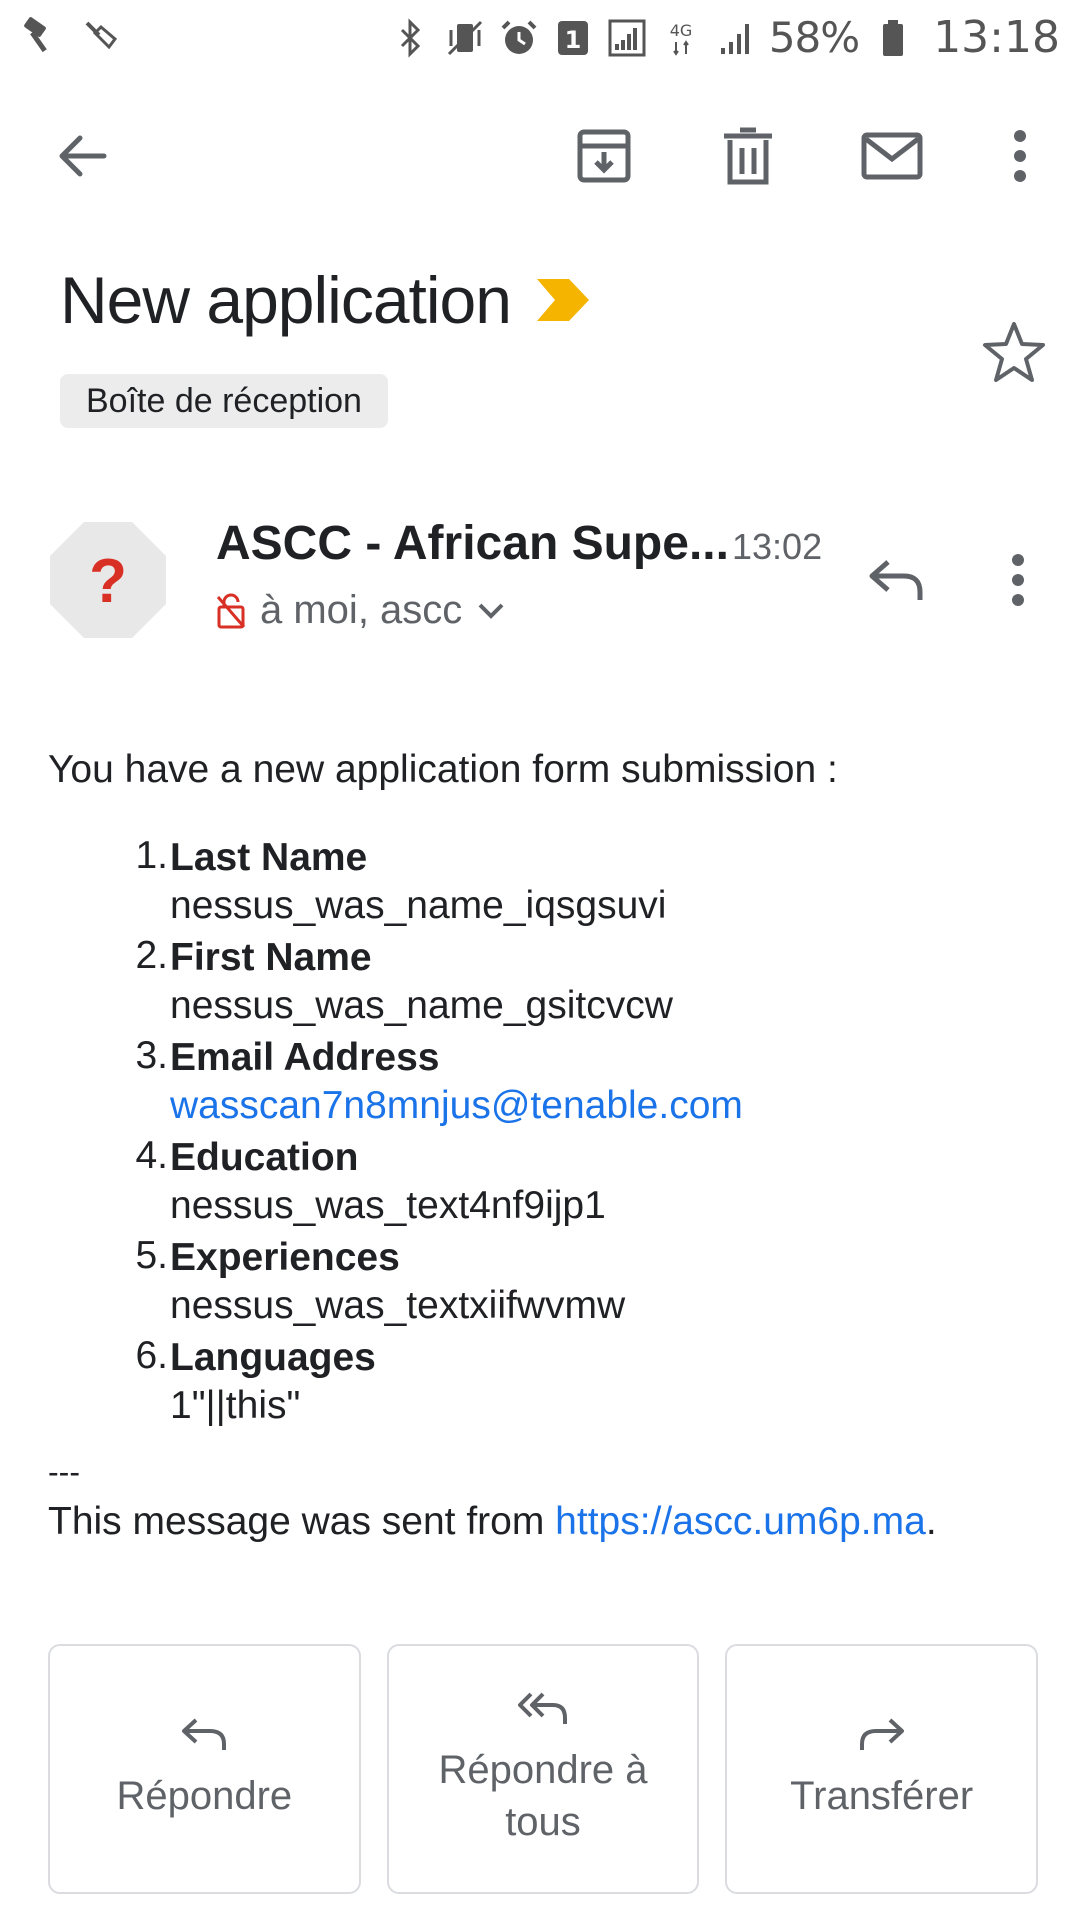 The image size is (1080, 1920). Describe the element at coordinates (151, 1155) in the screenshot. I see `field-number: 4.` at that location.